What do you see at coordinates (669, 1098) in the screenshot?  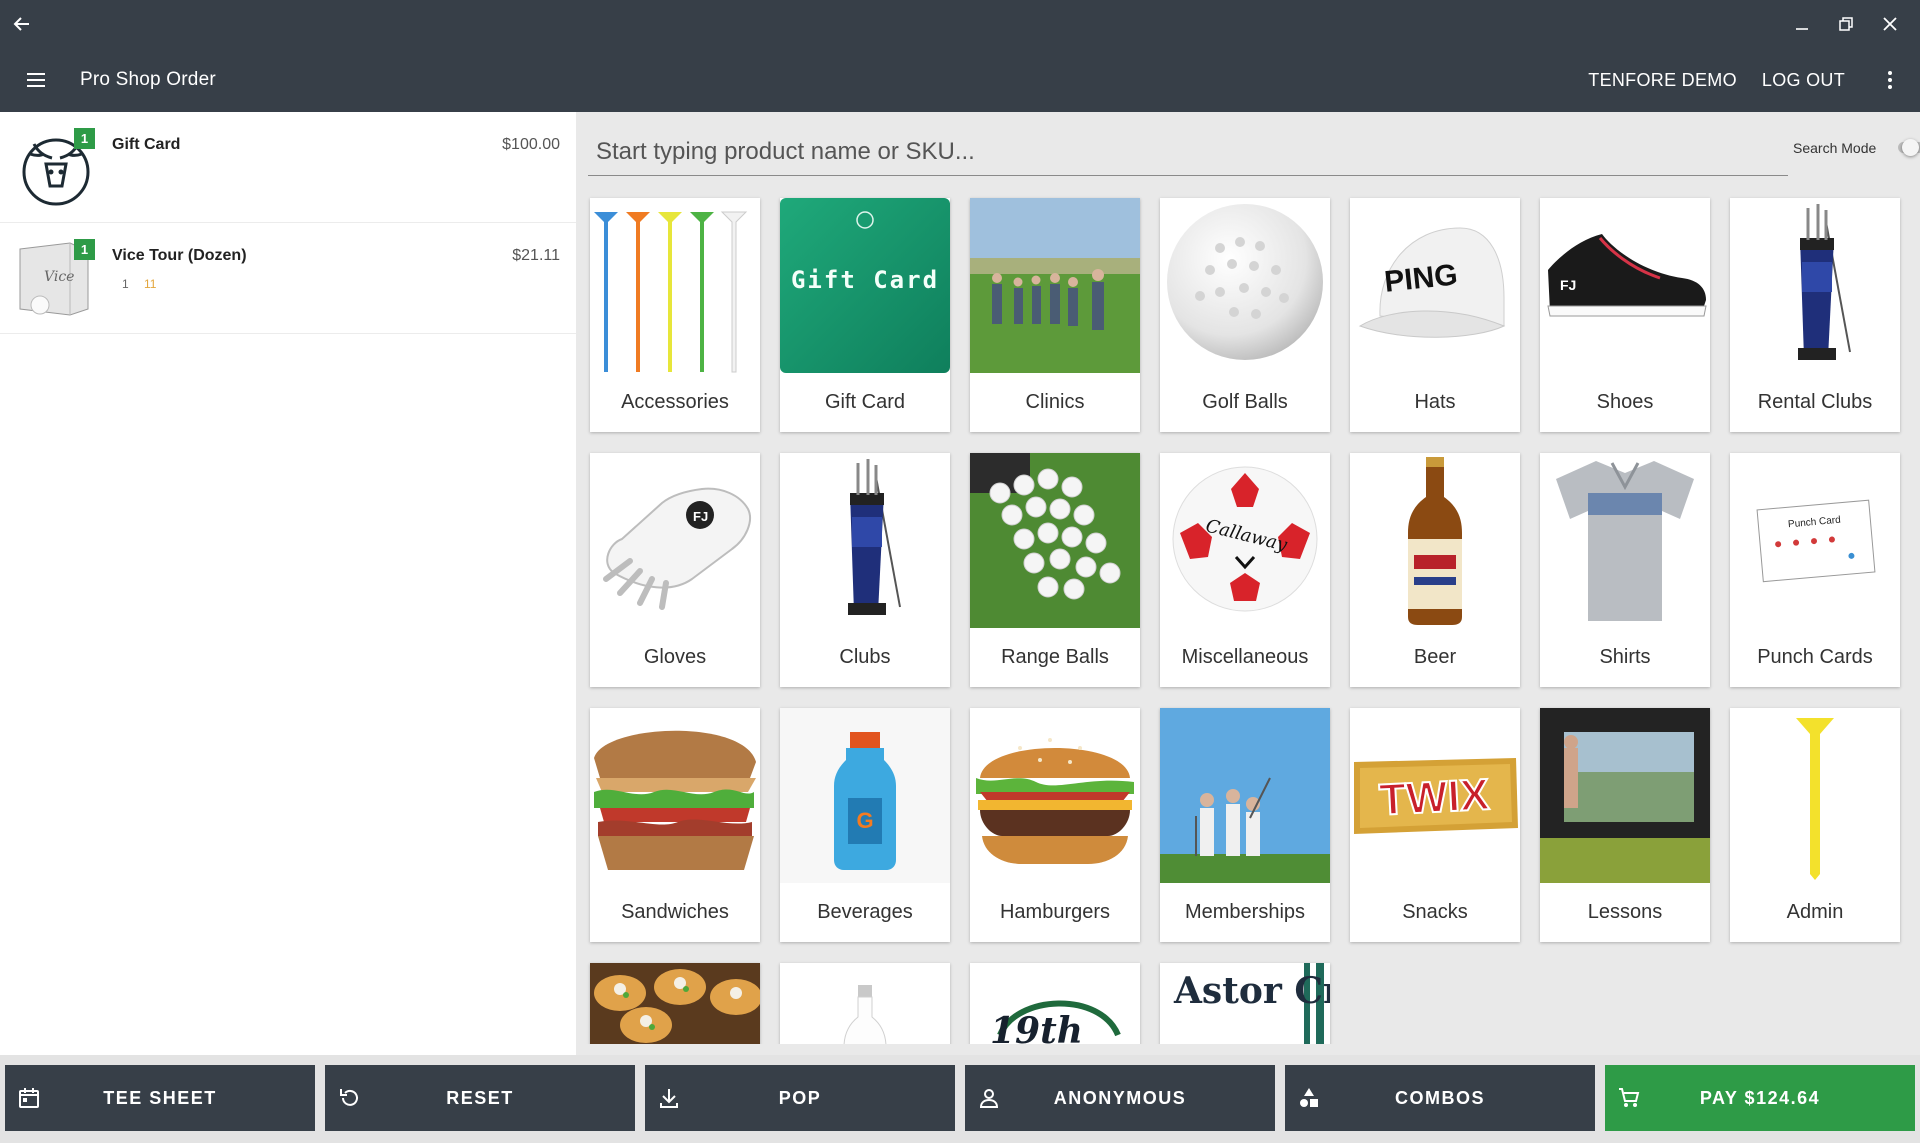 I see `download-icon` at bounding box center [669, 1098].